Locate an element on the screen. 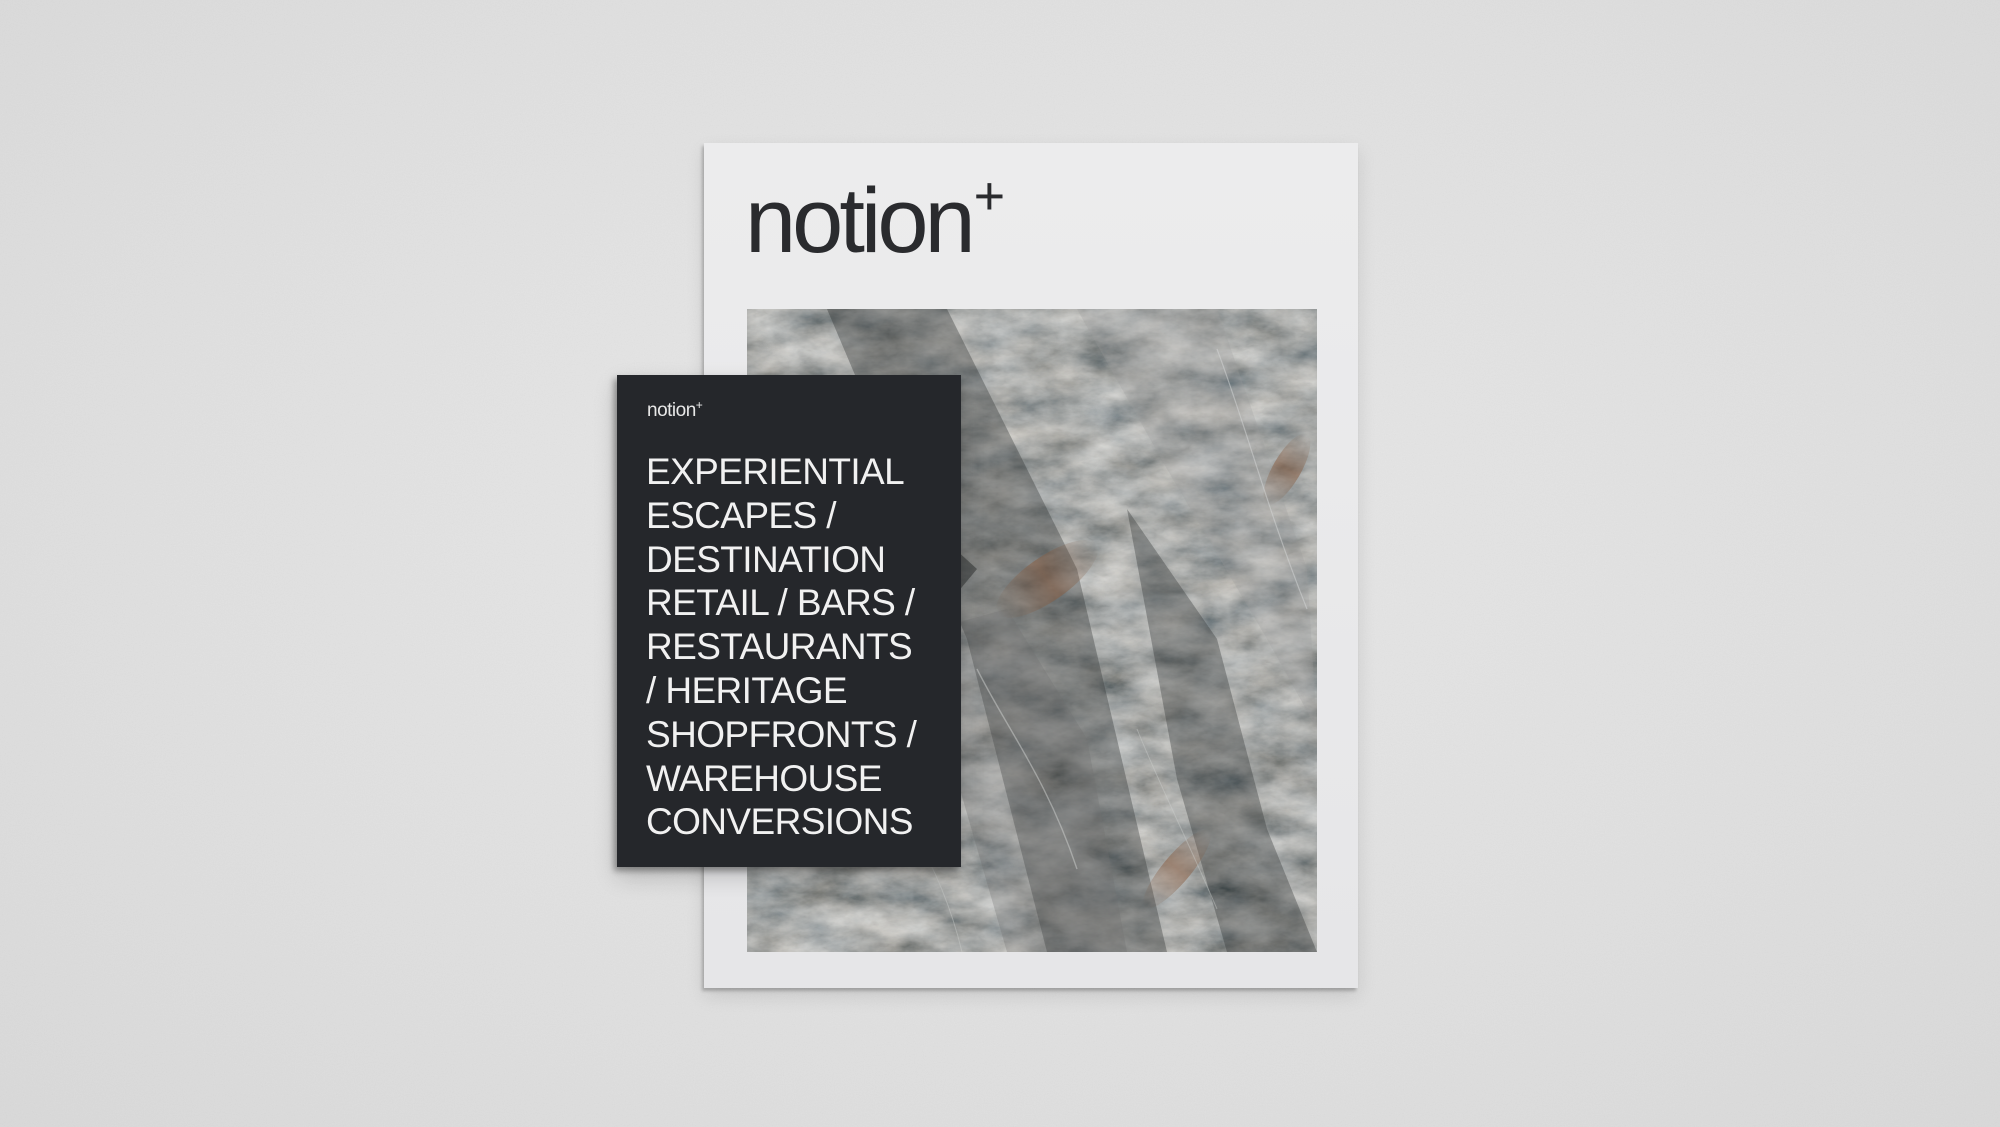  card-logo-word: notion is located at coordinates (671, 410).